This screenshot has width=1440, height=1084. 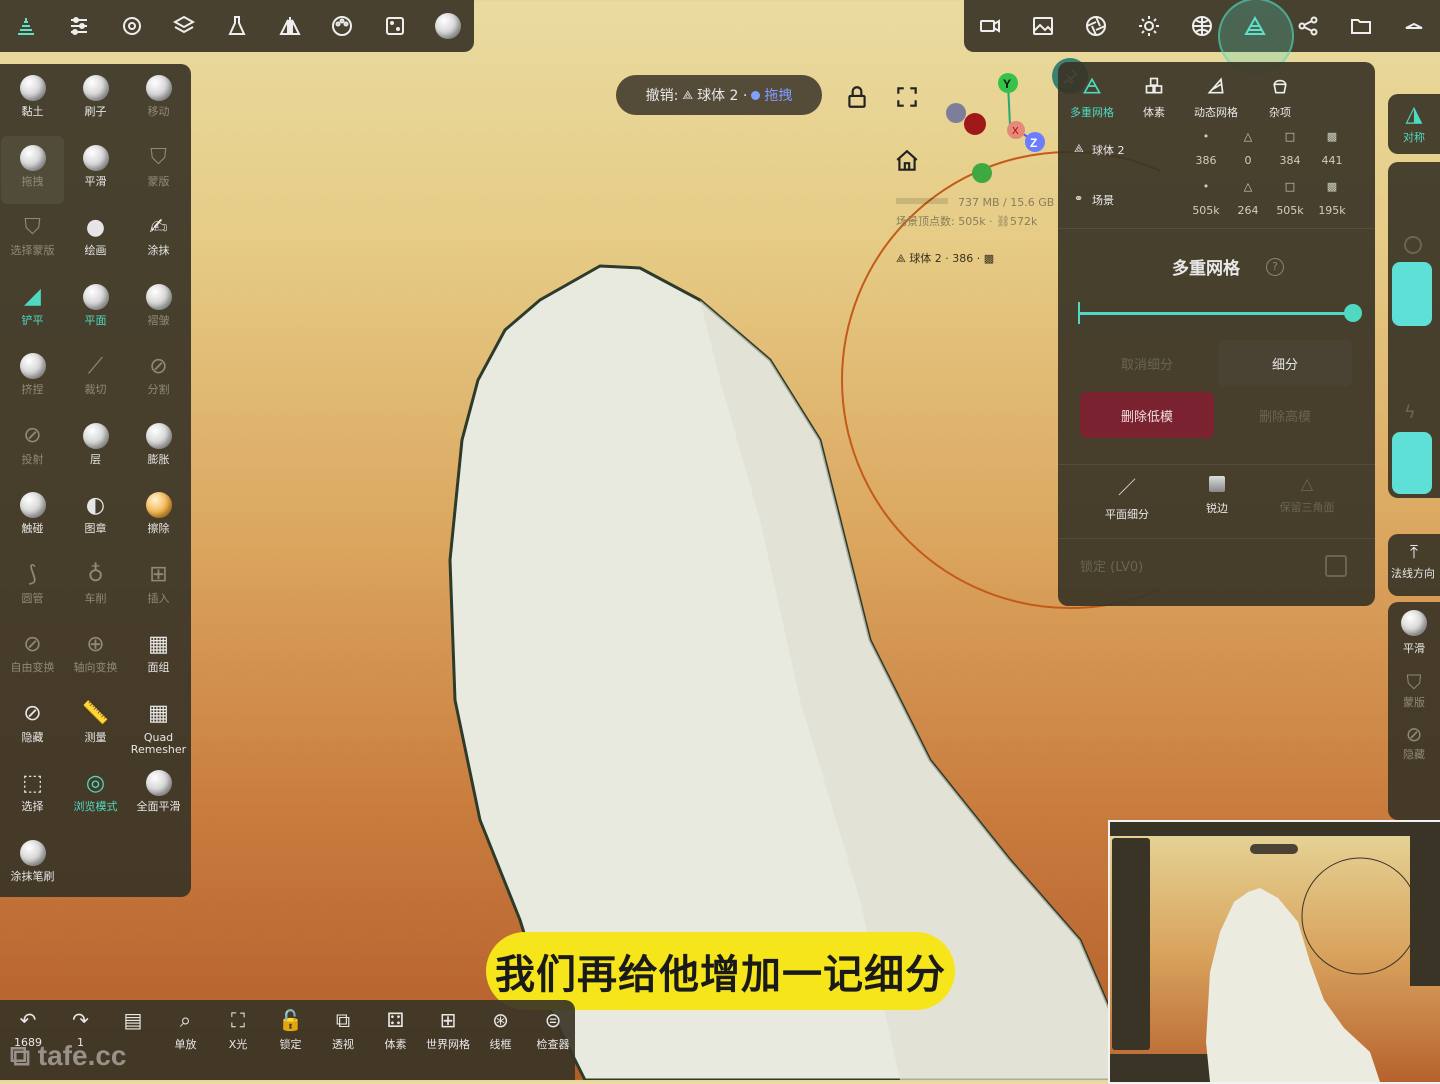 I want to click on gear-icon, so click(x=131, y=26).